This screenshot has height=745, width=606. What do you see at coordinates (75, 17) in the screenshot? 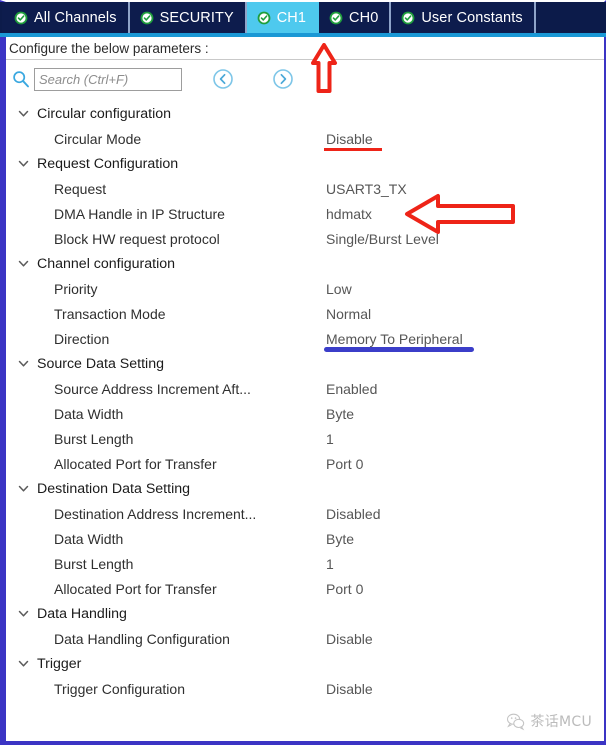
I see `tab-label: All Channels` at bounding box center [75, 17].